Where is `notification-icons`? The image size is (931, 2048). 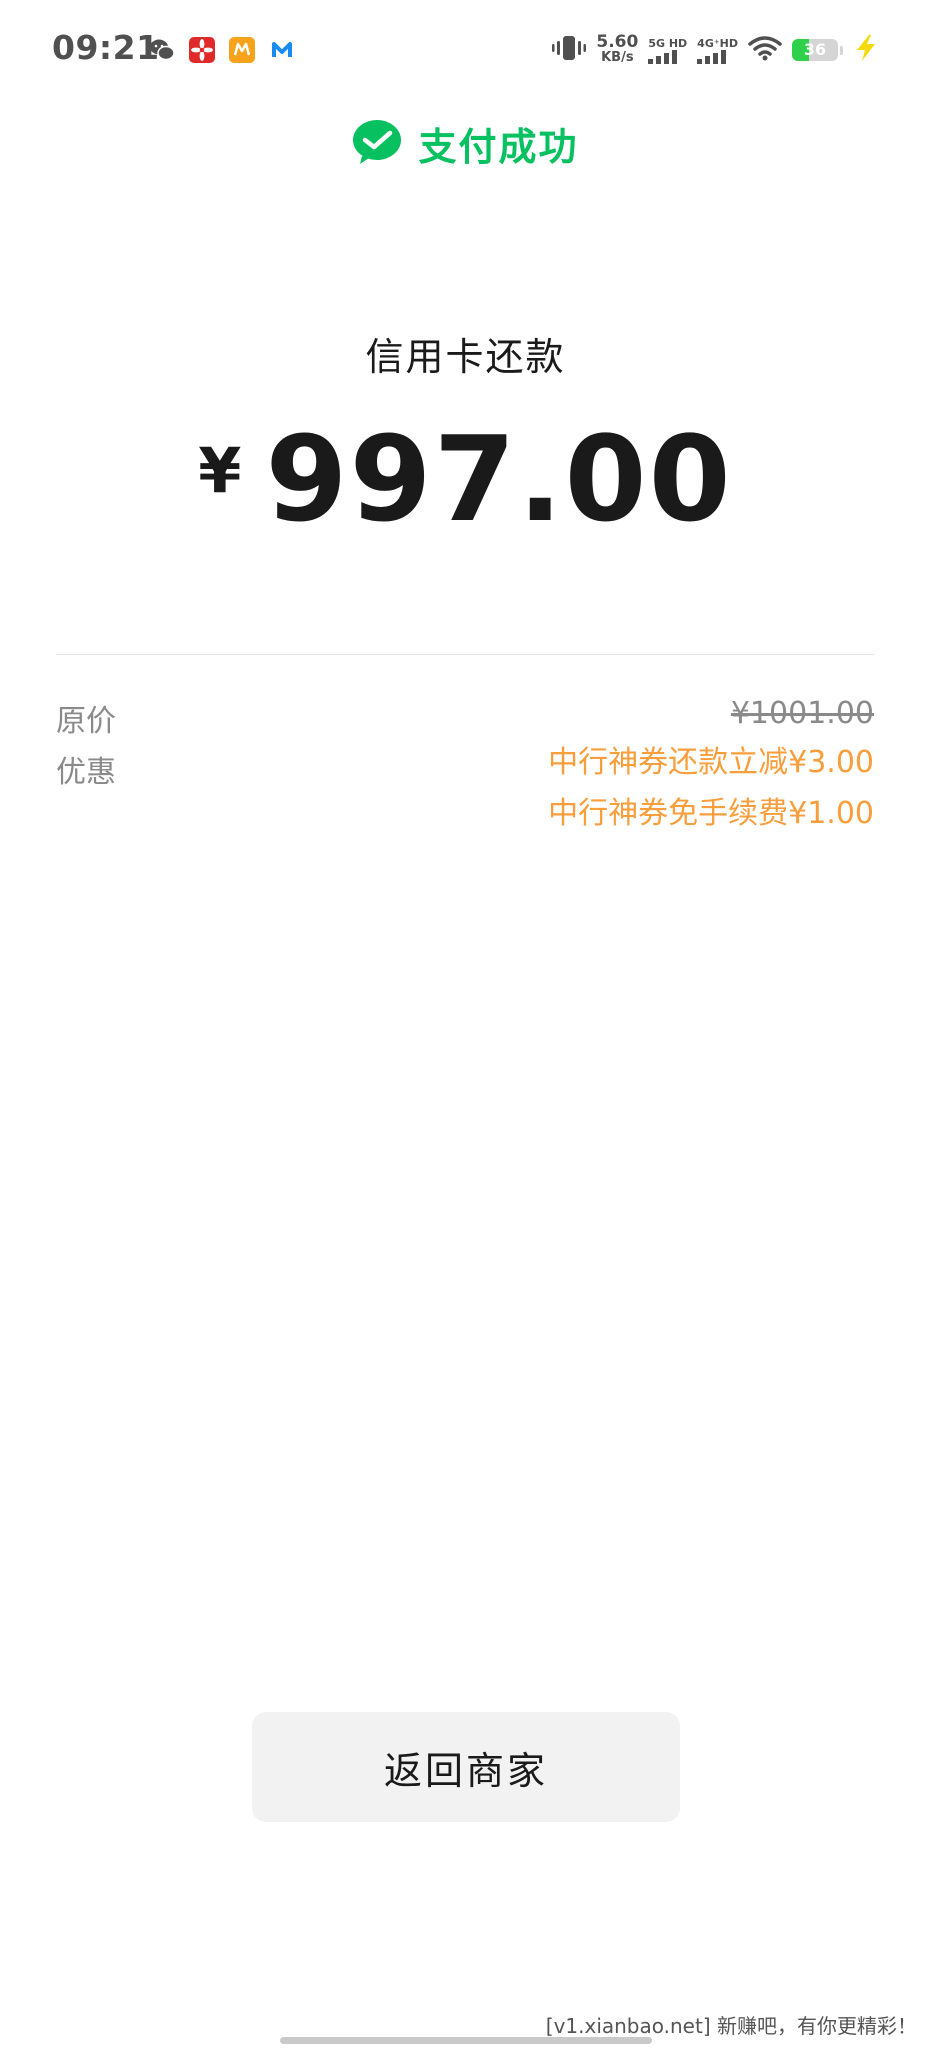 notification-icons is located at coordinates (222, 50).